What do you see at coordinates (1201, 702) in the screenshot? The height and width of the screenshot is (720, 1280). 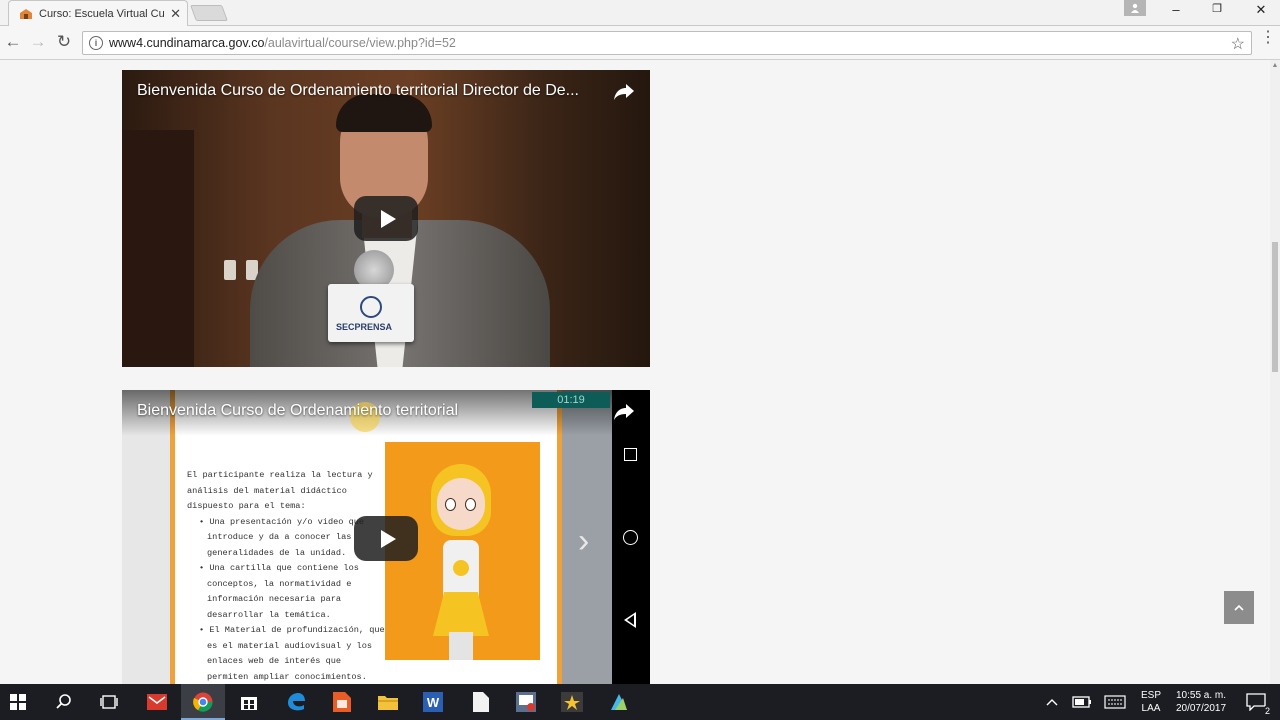 I see `clock: 10:55 a. m. 20/07/2017` at bounding box center [1201, 702].